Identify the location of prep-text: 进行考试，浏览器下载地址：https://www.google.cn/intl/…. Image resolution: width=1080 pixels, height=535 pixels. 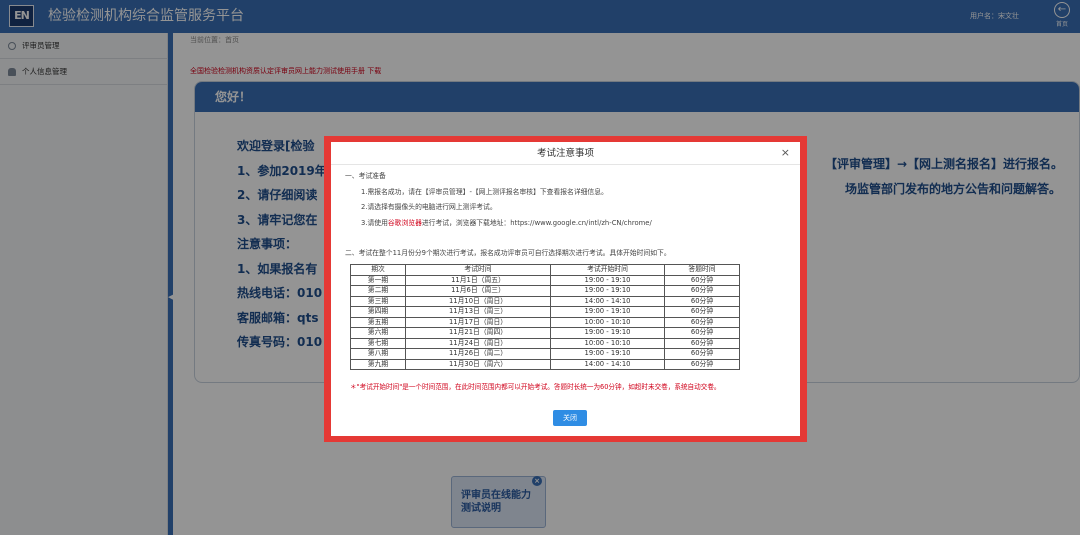
(536, 222).